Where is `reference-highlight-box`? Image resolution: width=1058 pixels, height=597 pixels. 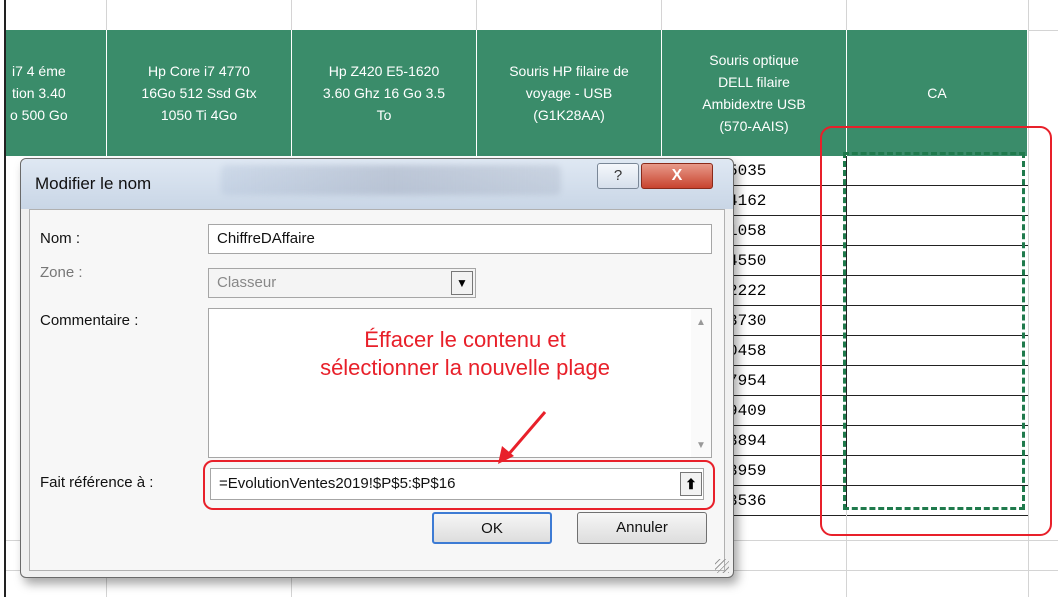
reference-highlight-box is located at coordinates (459, 485).